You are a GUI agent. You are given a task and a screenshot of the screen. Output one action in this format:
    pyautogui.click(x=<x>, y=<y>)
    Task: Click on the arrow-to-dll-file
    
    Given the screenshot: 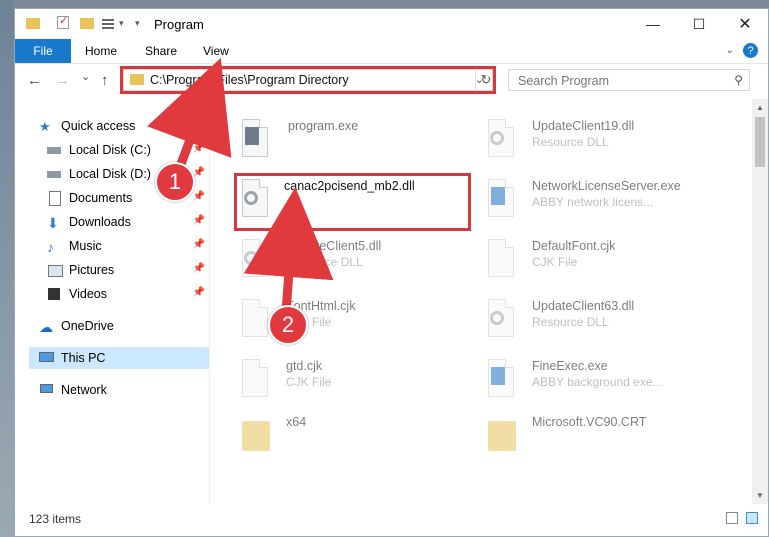 What is the action you would take?
    pyautogui.click(x=288, y=250)
    